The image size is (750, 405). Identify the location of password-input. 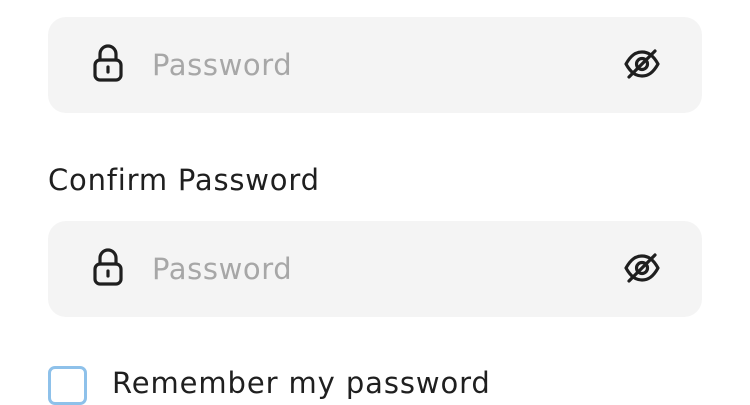
(372, 65).